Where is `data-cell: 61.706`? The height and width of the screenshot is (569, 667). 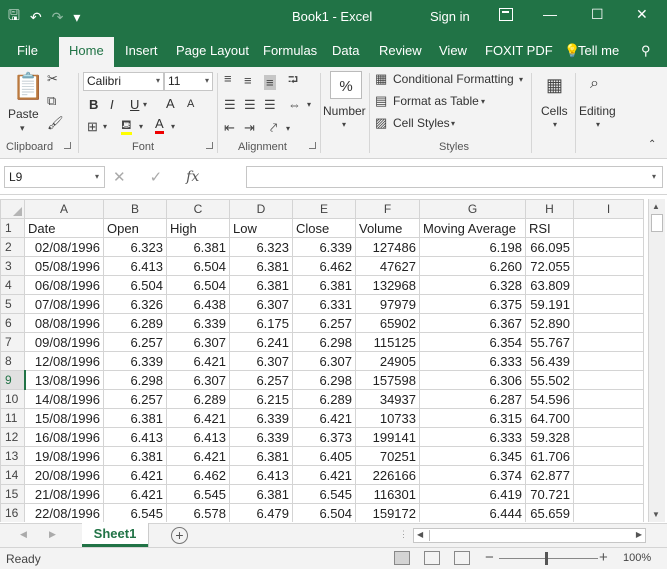 data-cell: 61.706 is located at coordinates (549, 456).